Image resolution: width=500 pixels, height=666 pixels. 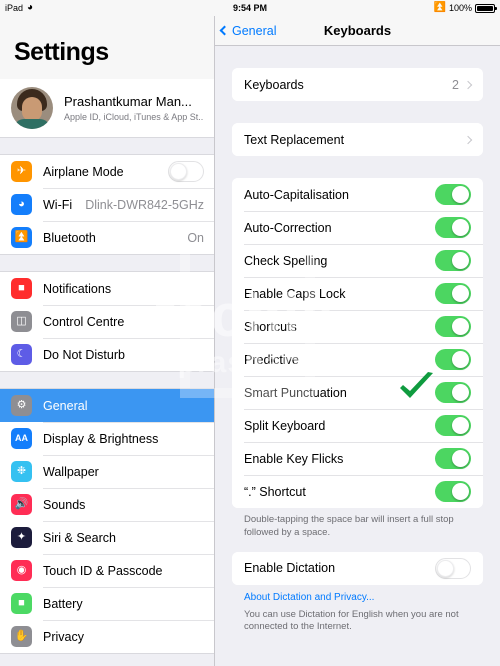 What do you see at coordinates (453, 194) in the screenshot?
I see `auto-capitalisation-toggle` at bounding box center [453, 194].